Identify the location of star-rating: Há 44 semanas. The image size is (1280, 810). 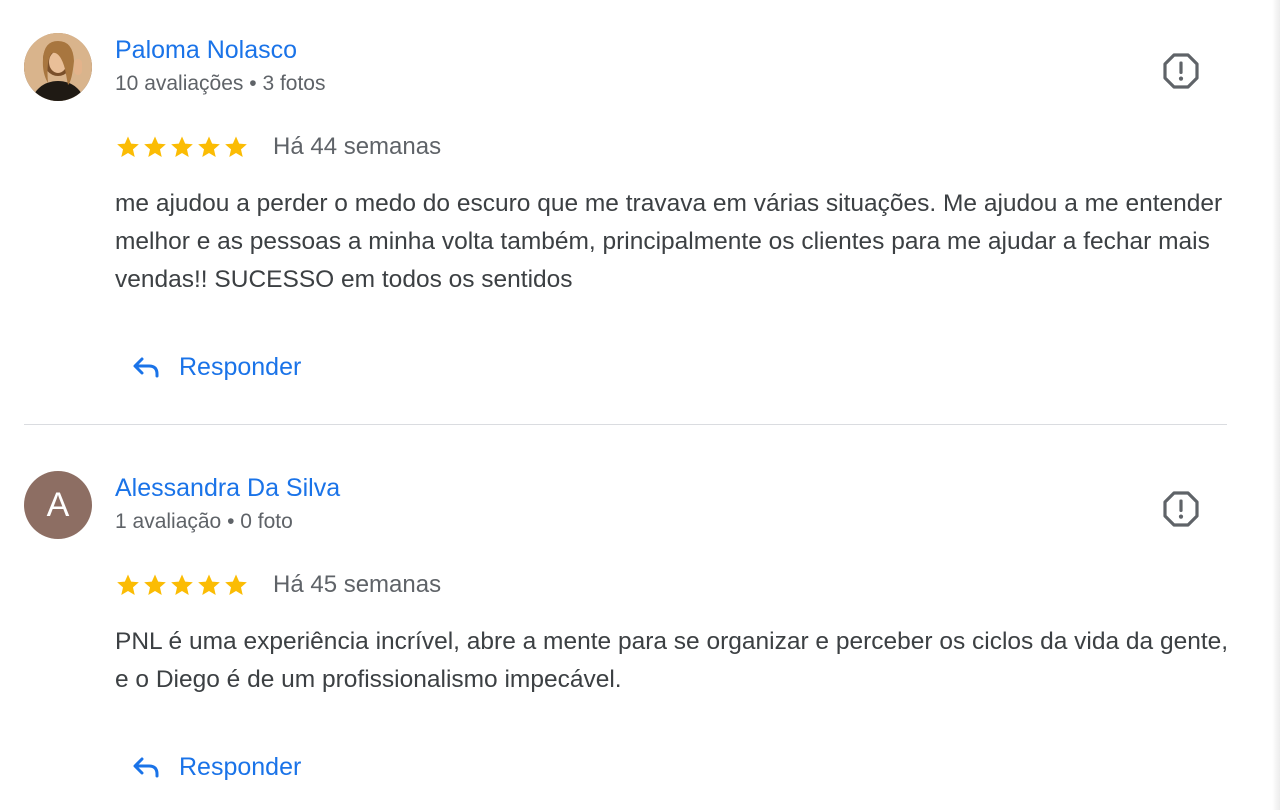
(278, 147).